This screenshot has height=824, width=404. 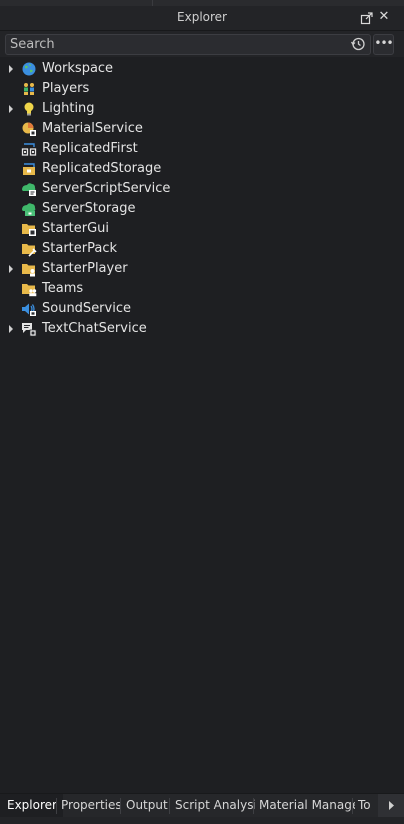 I want to click on replicated-first-icon, so click(x=29, y=149).